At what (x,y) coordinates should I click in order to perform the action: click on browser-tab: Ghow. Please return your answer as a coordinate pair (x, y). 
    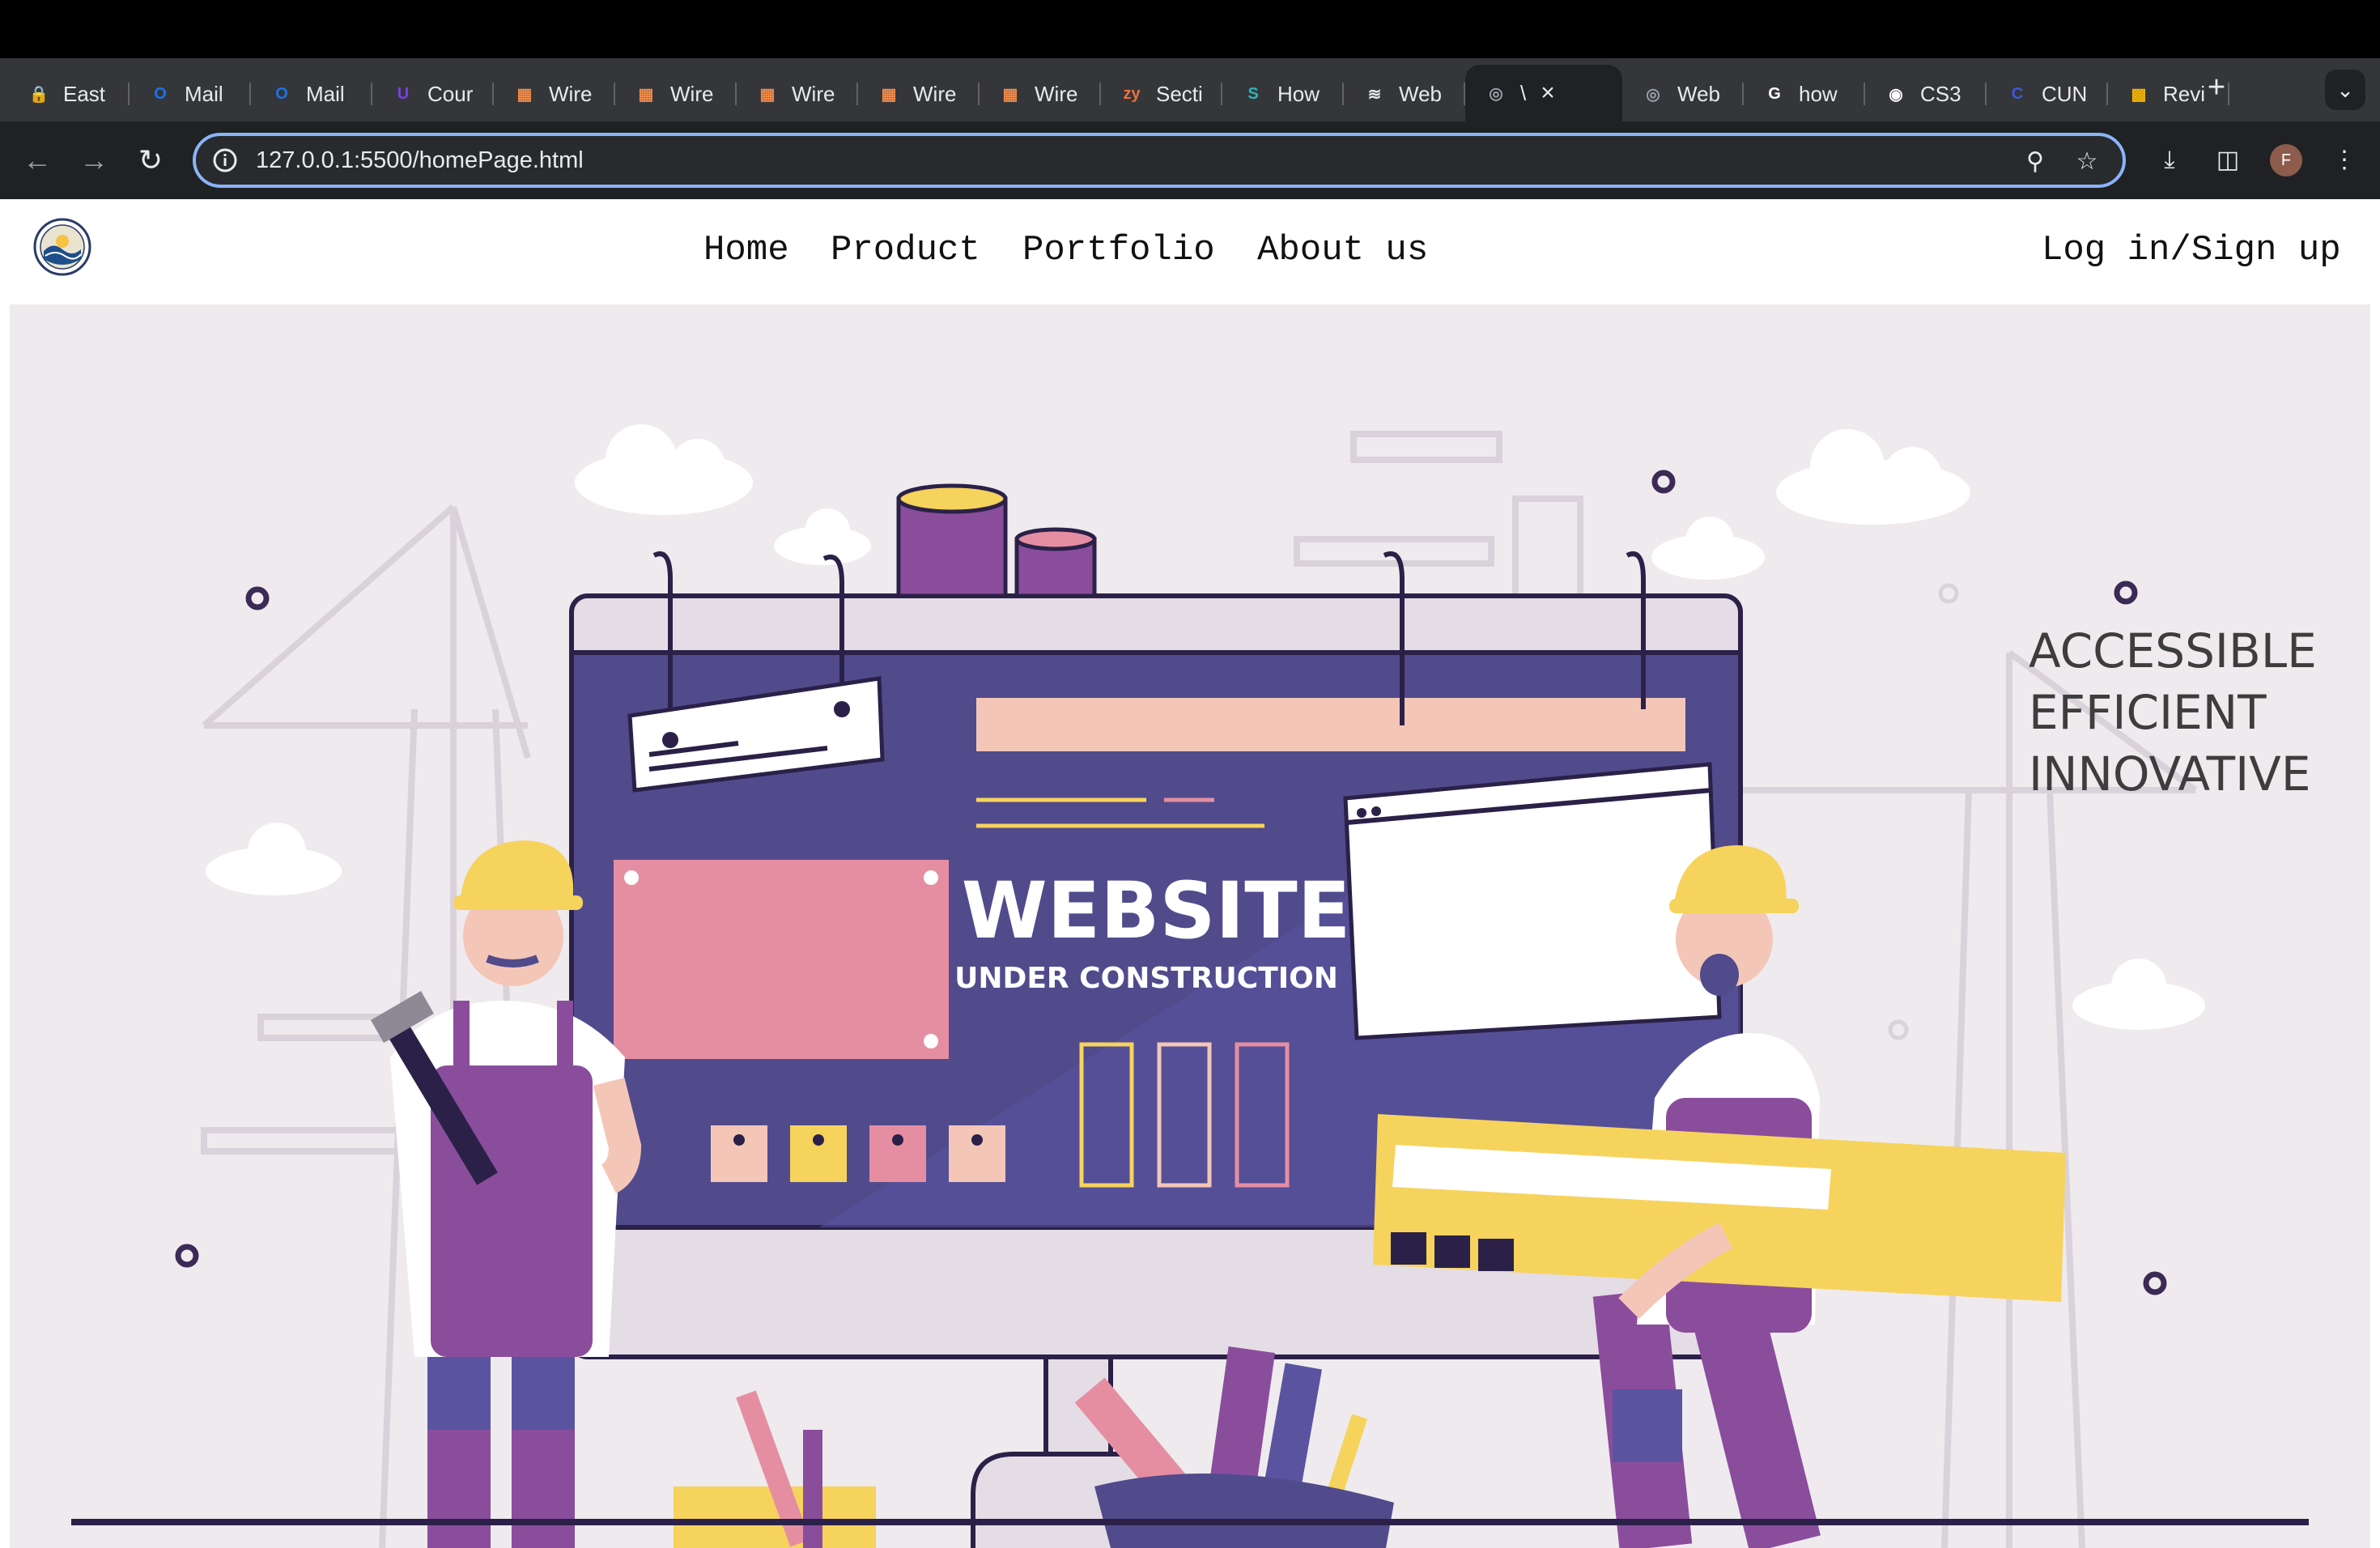
    Looking at the image, I should click on (1804, 94).